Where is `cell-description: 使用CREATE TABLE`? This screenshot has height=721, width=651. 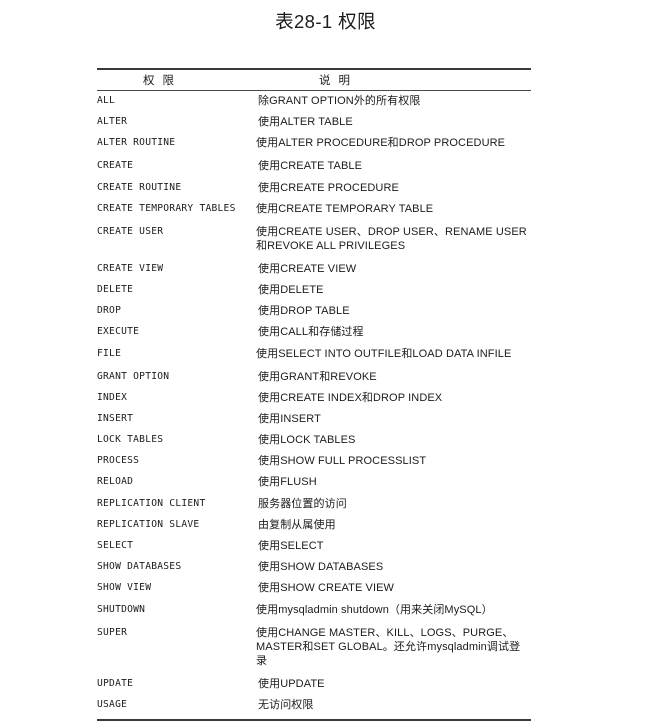
cell-description: 使用CREATE TABLE is located at coordinates (310, 166).